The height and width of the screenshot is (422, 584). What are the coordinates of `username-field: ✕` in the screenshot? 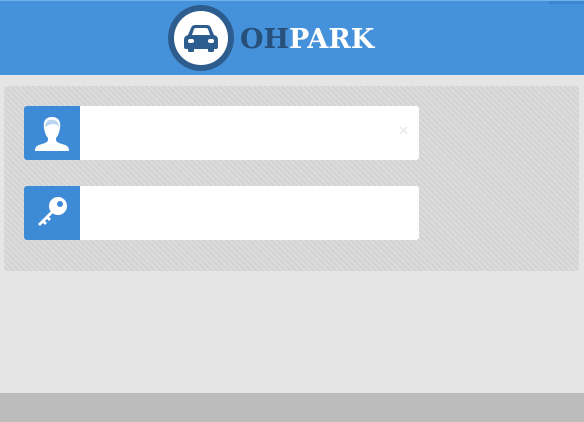 It's located at (221, 133).